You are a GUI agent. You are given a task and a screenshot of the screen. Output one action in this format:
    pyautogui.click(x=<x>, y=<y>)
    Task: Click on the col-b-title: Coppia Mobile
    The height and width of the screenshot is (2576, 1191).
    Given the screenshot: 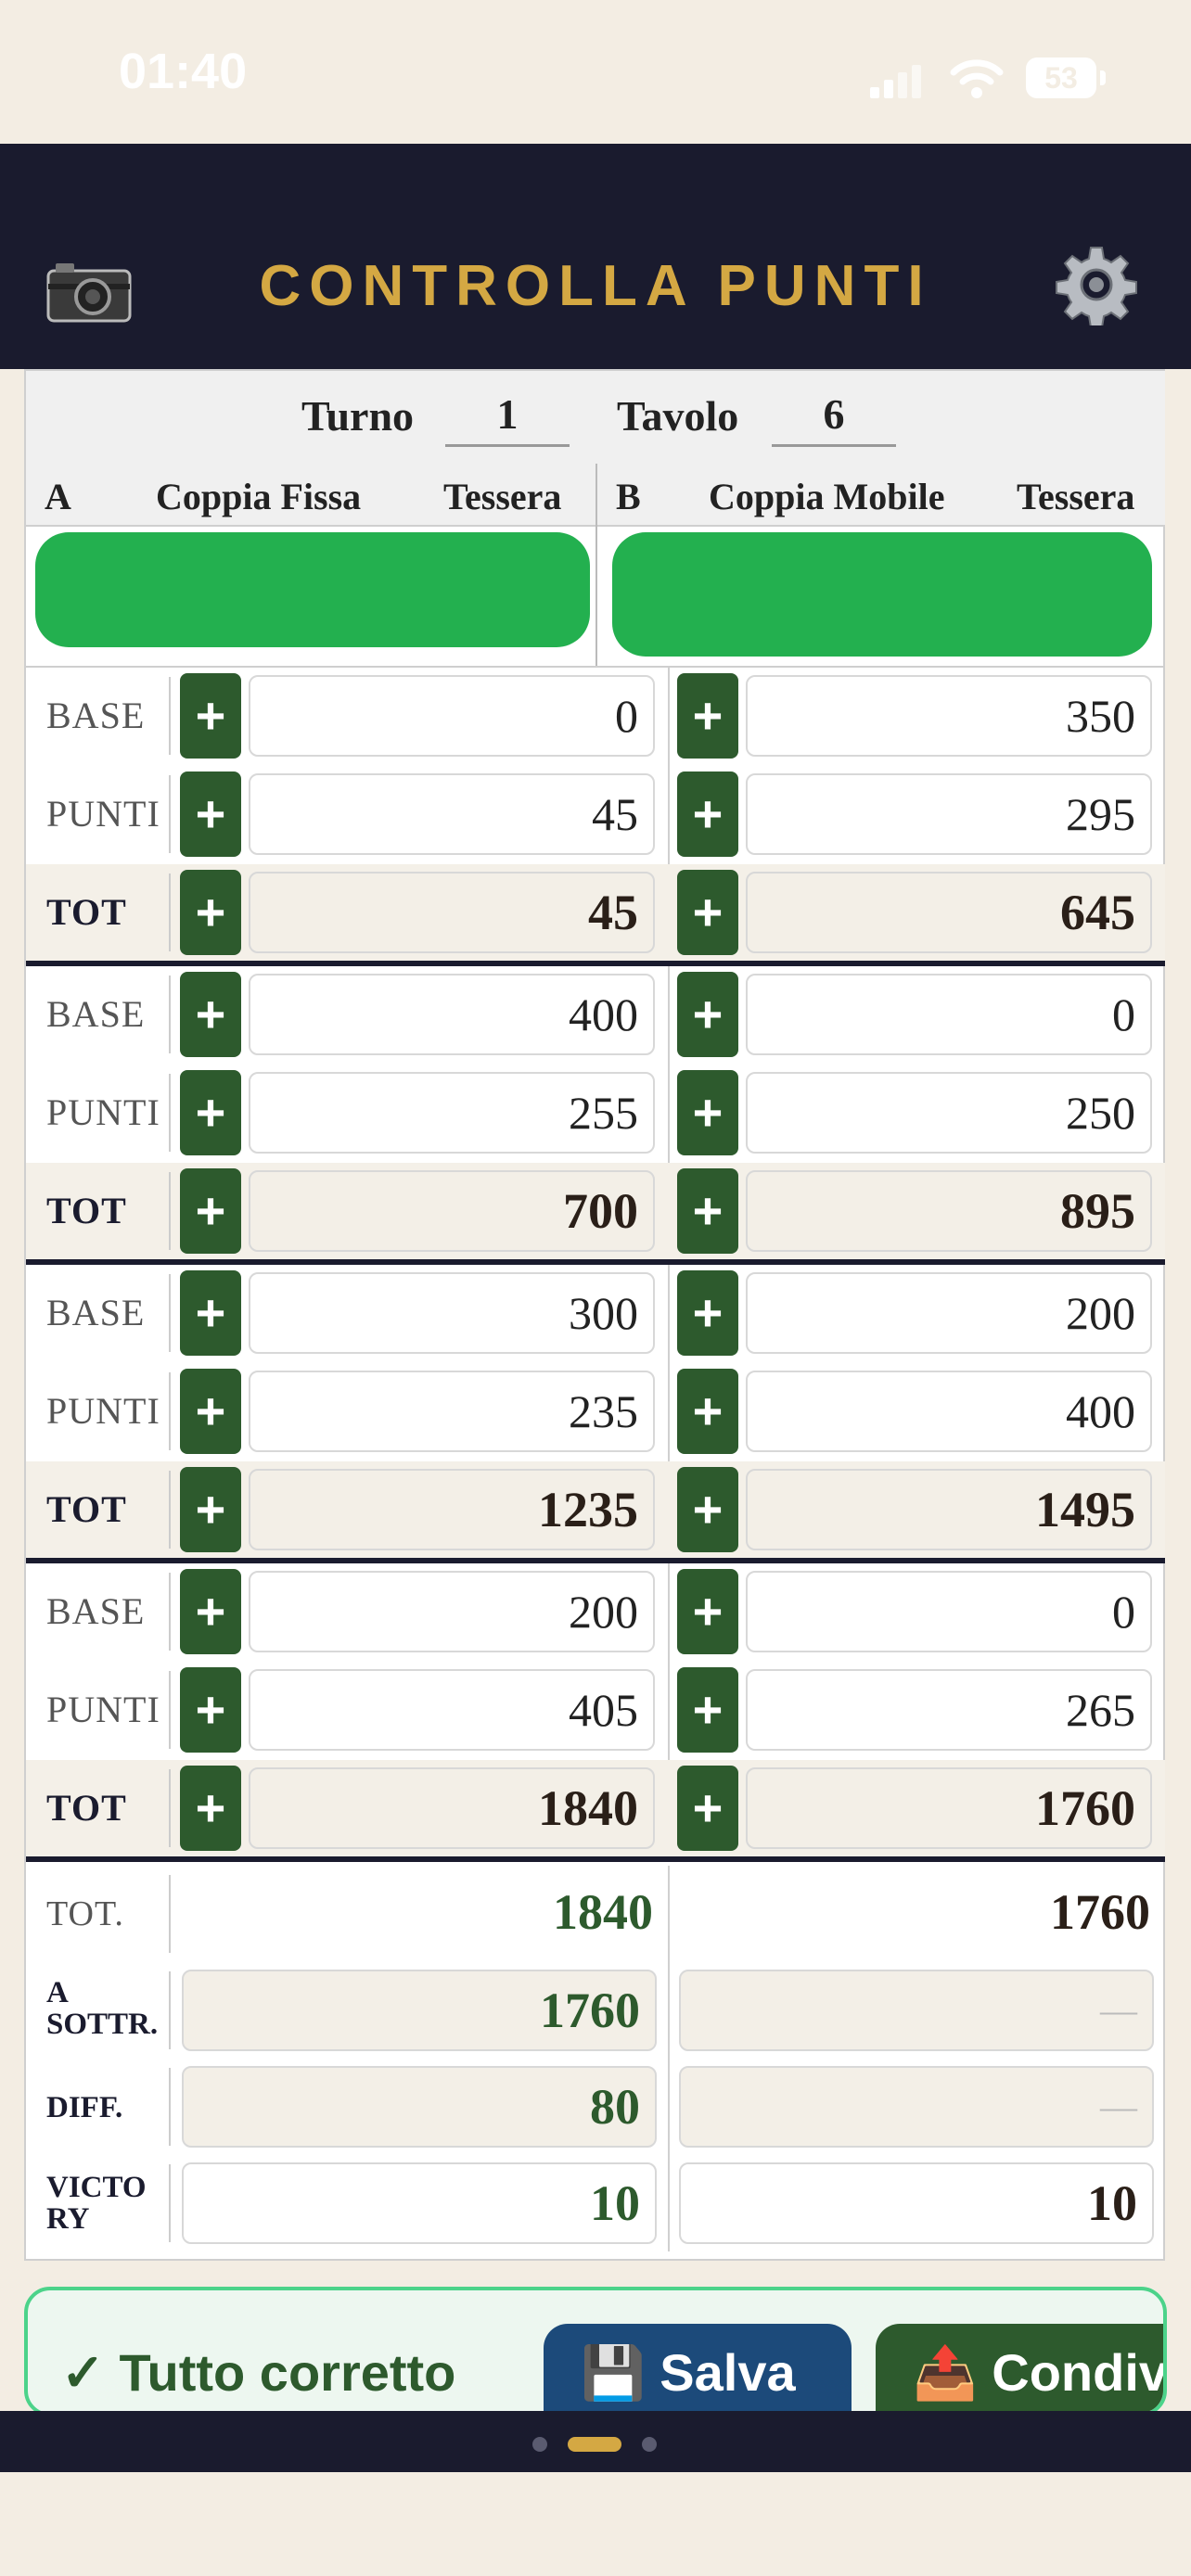 What is the action you would take?
    pyautogui.click(x=827, y=496)
    